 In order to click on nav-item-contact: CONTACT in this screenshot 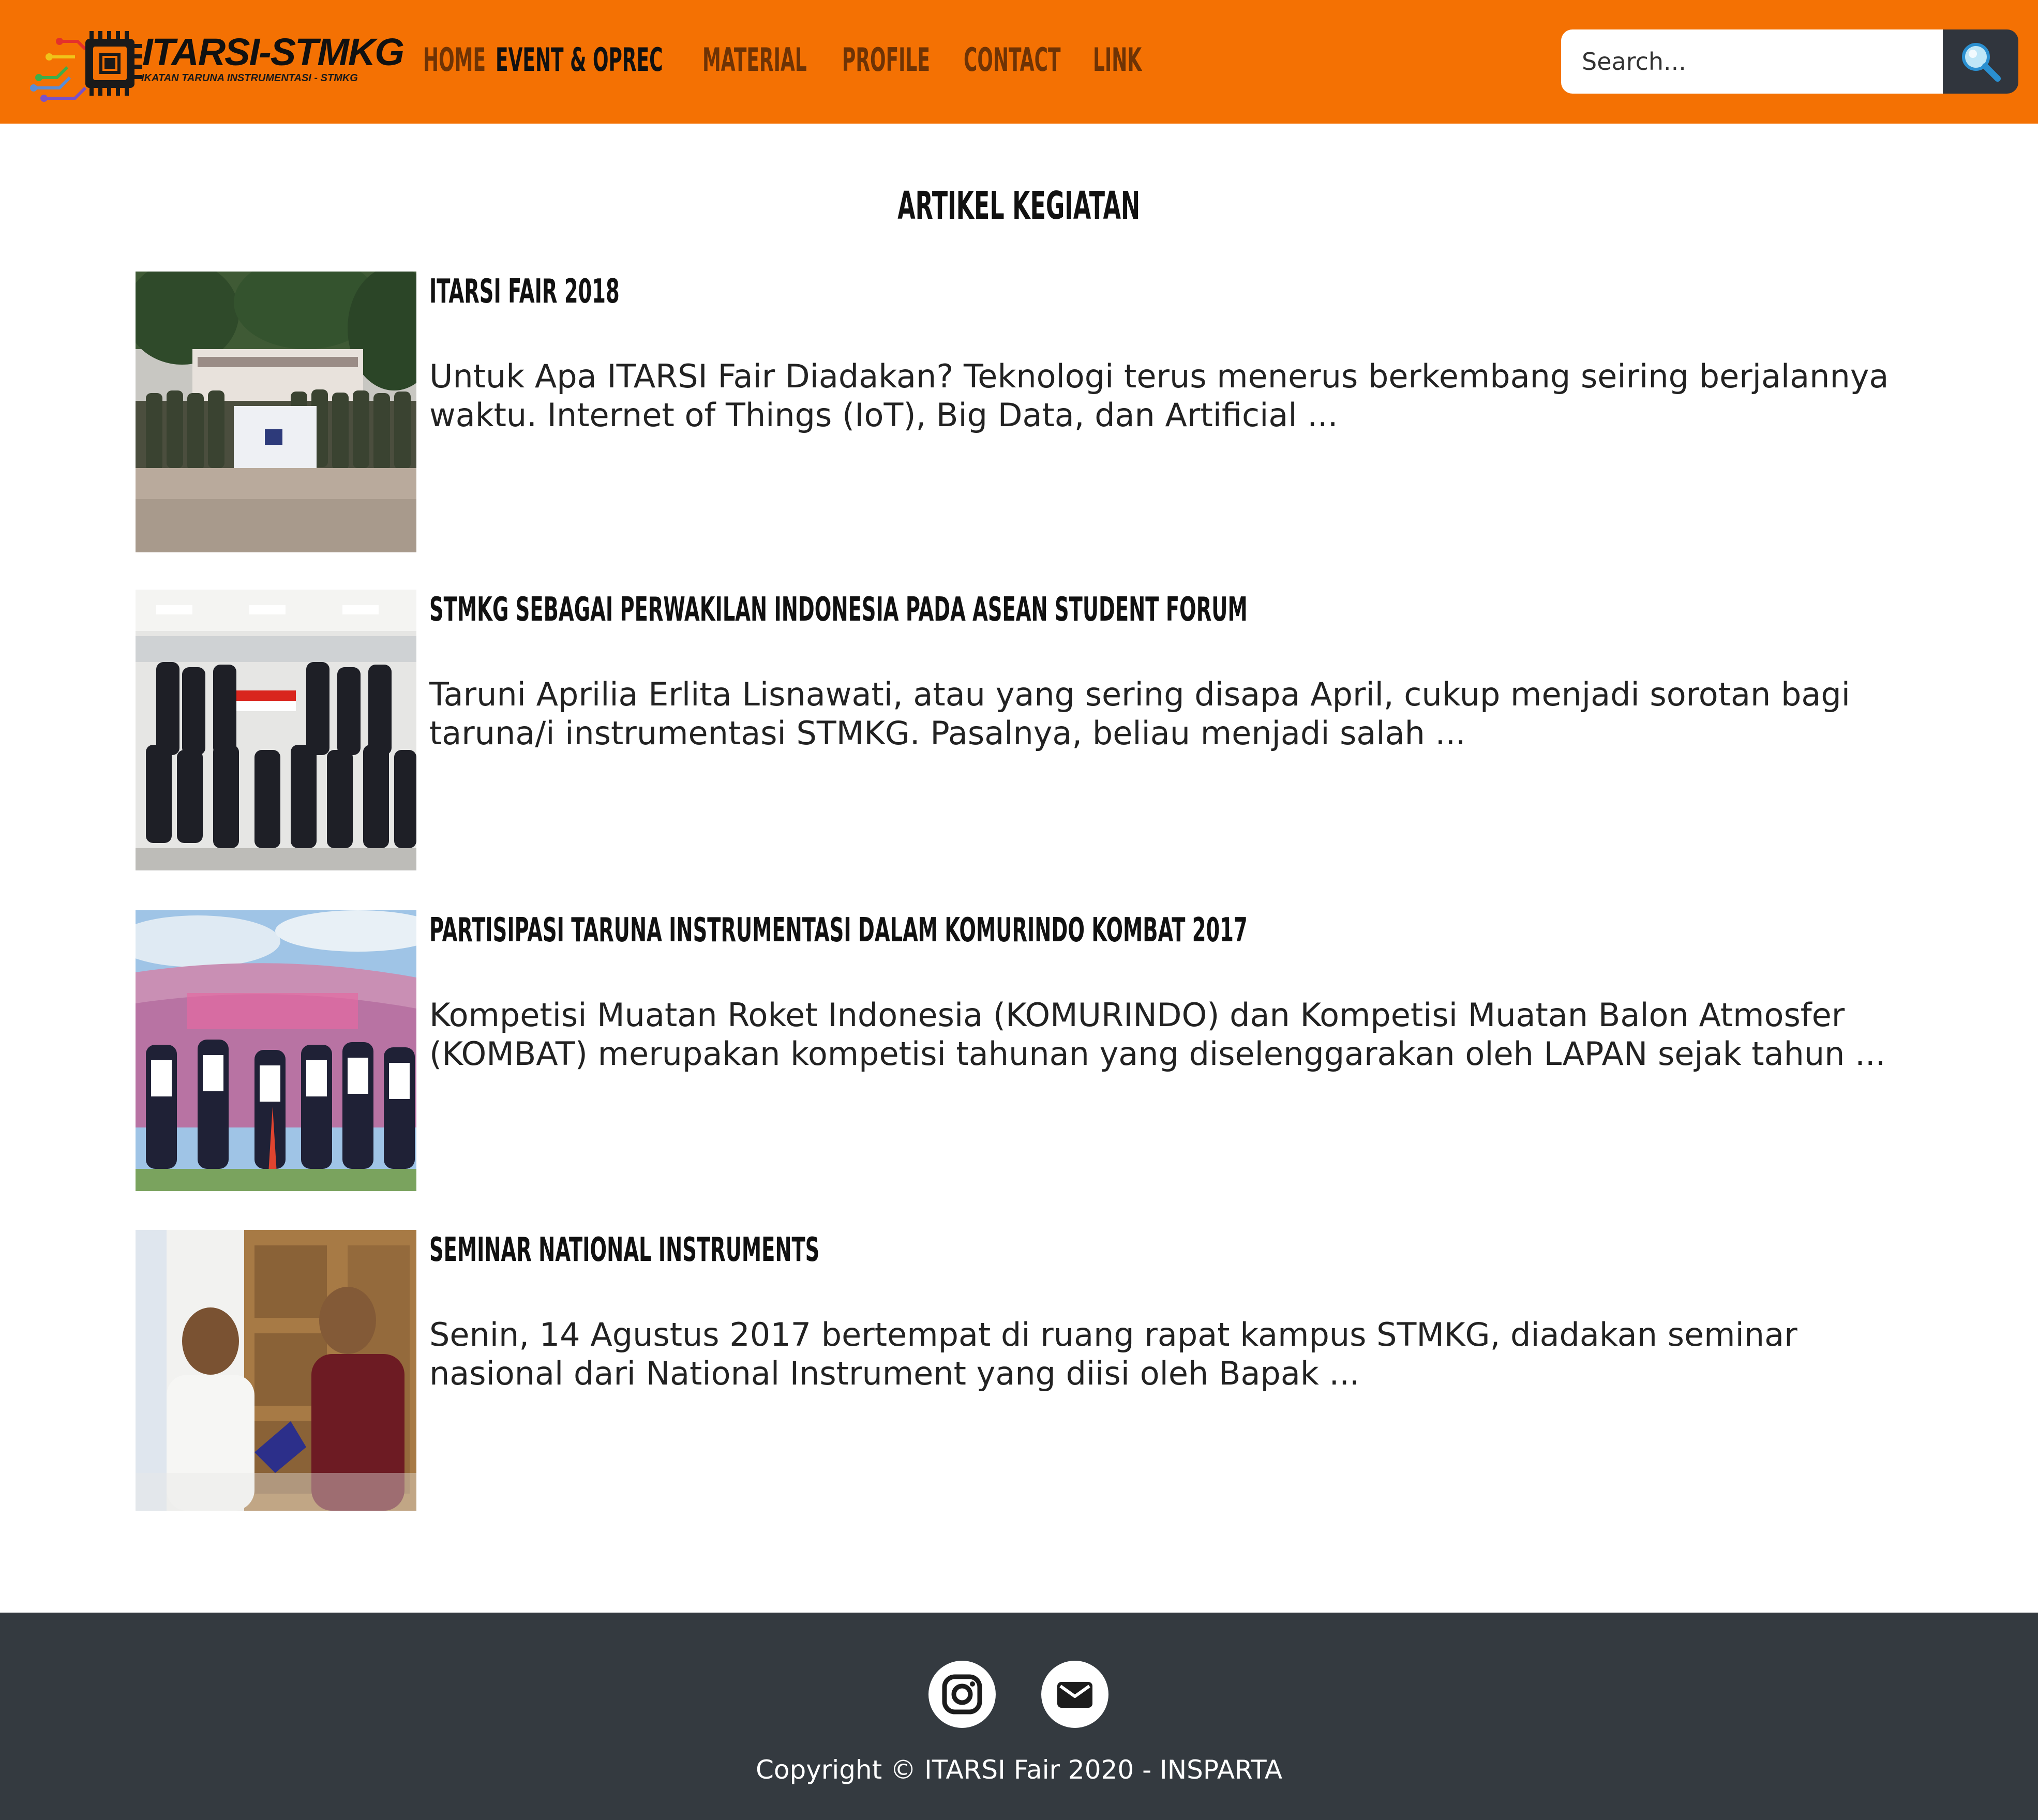, I will do `click(1028, 60)`.